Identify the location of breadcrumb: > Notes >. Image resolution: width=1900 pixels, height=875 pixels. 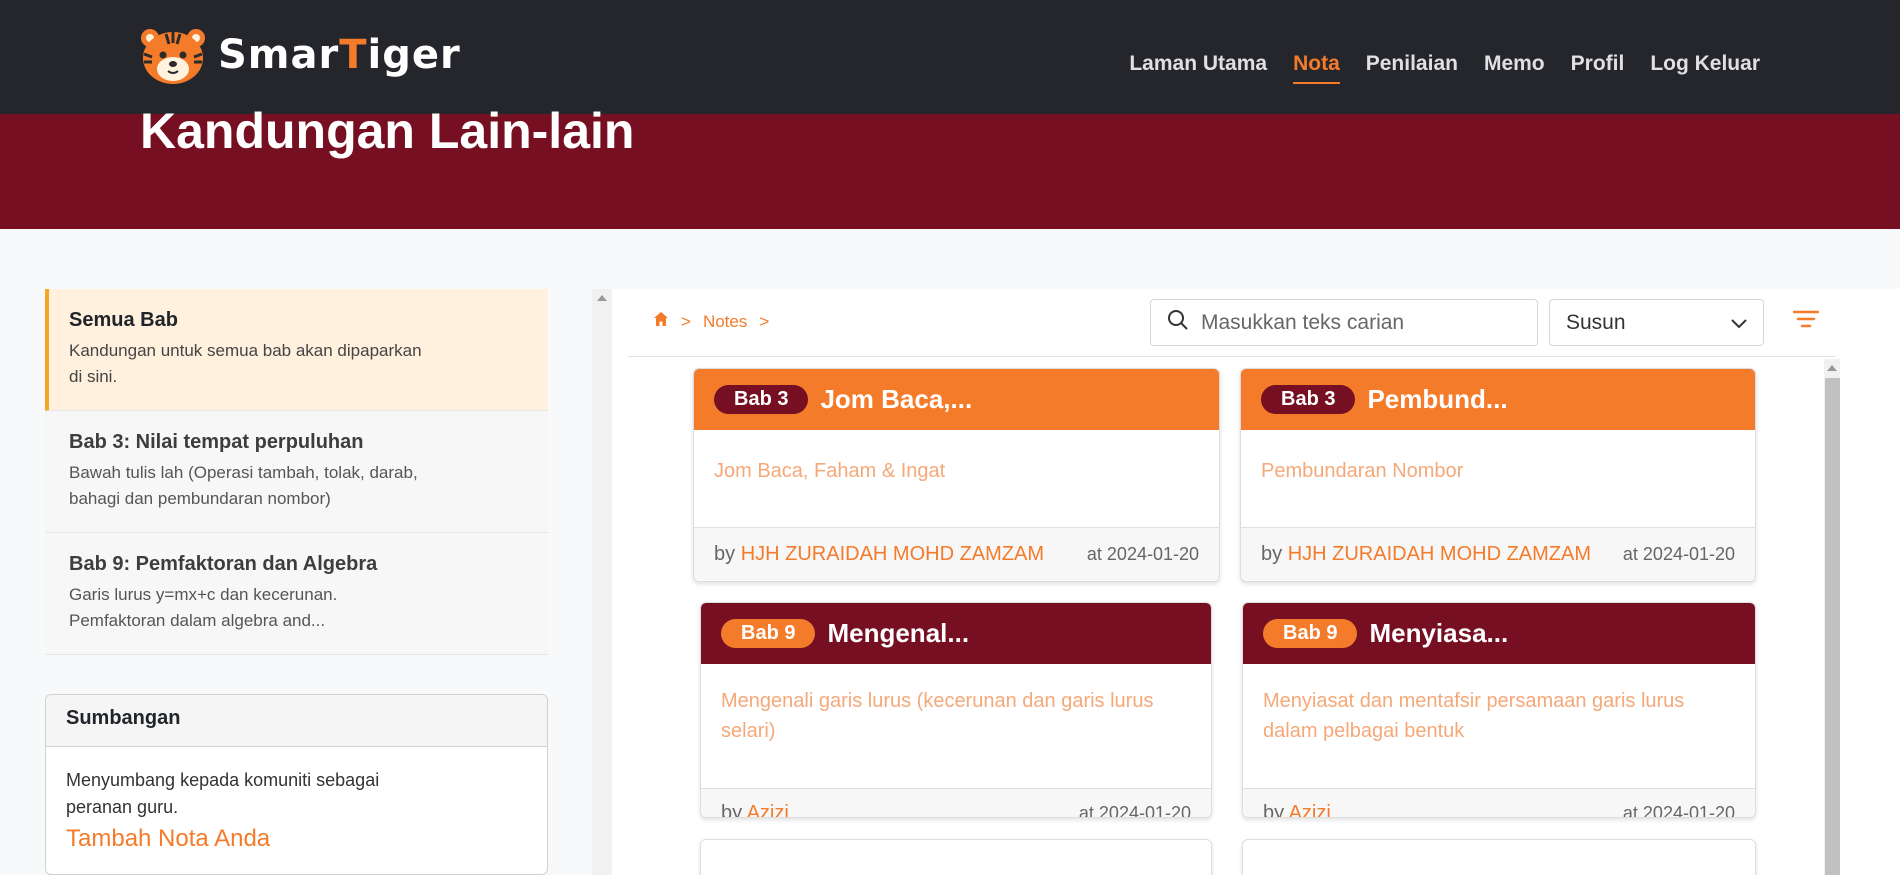
(711, 321).